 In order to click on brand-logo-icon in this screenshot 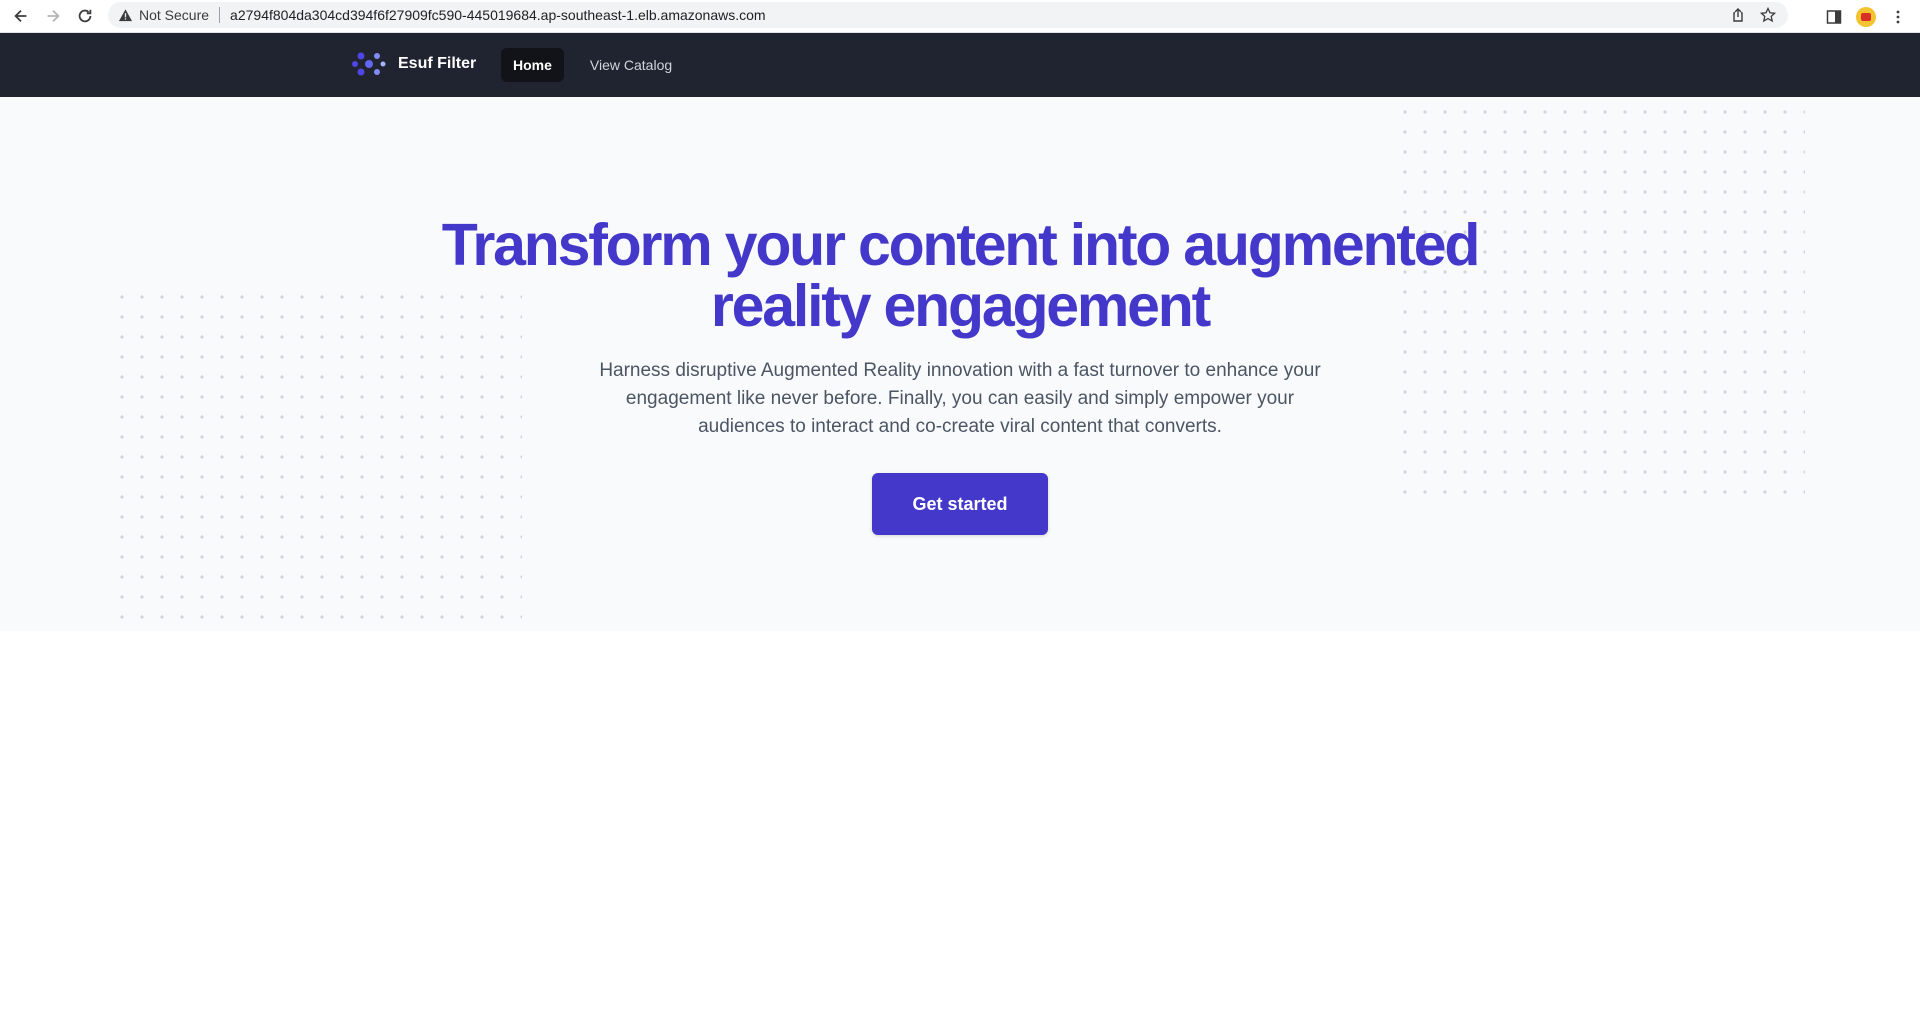, I will do `click(369, 64)`.